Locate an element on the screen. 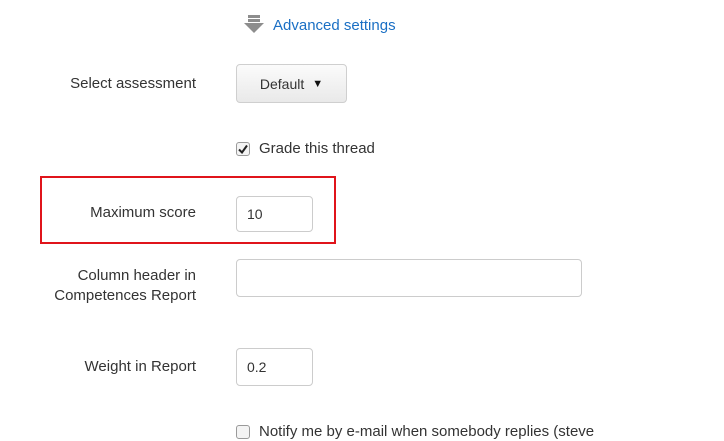 Image resolution: width=724 pixels, height=441 pixels. maximum-score-label: Maximum score is located at coordinates (143, 212).